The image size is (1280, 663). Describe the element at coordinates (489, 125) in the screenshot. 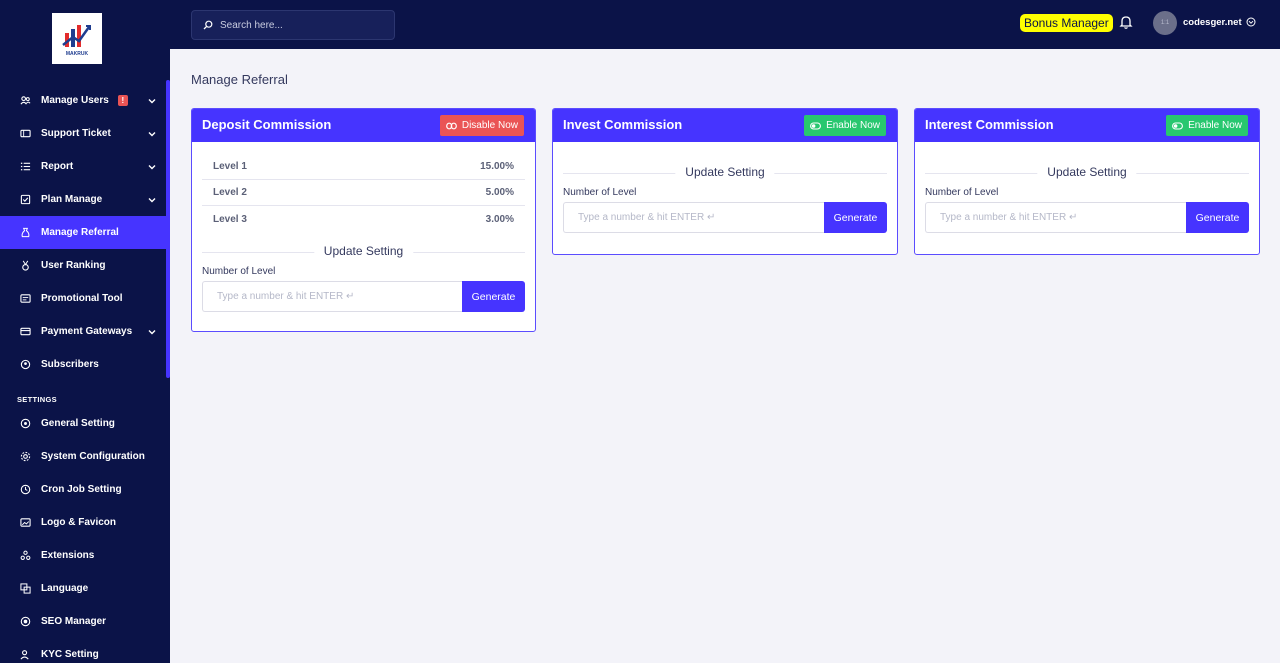

I see `button-label: Disable Now` at that location.